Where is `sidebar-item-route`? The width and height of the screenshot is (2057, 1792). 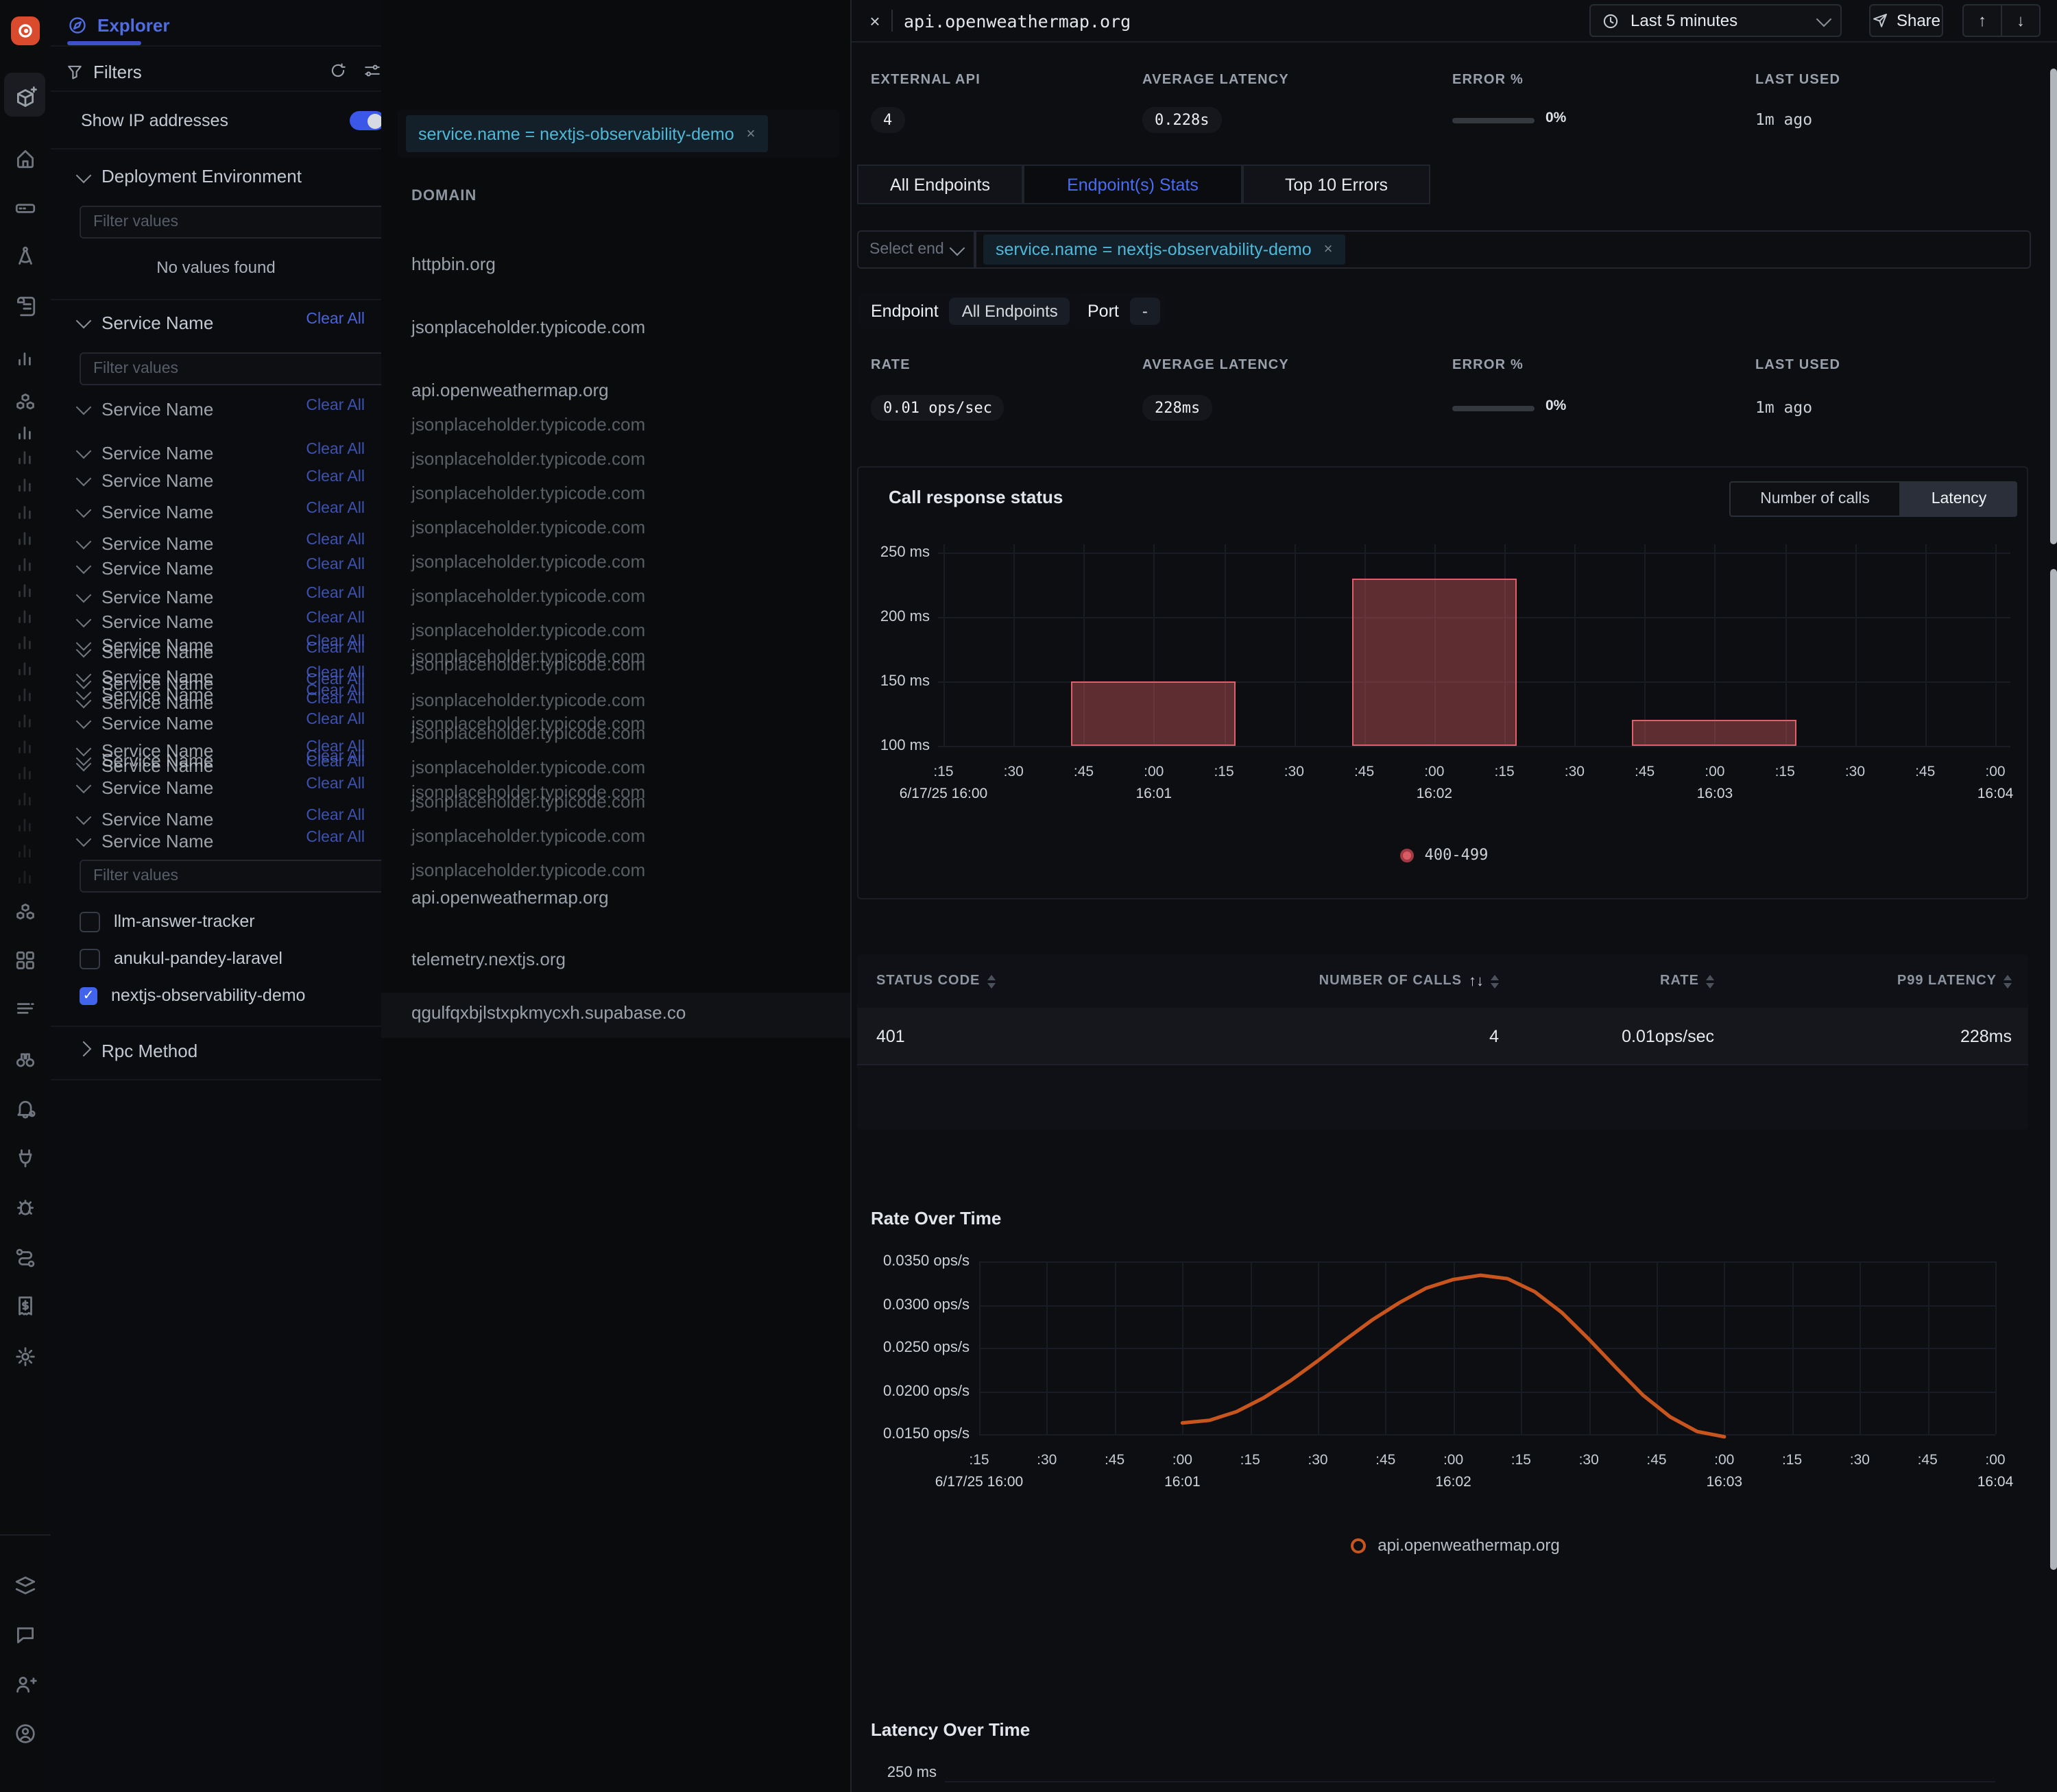 sidebar-item-route is located at coordinates (24, 1257).